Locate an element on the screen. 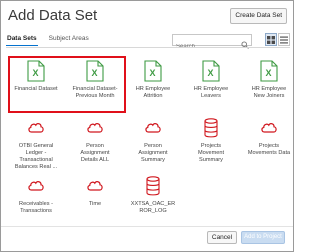 Image resolution: width=320 pixels, height=252 pixels. tab-subject-areas: Subject Areas is located at coordinates (69, 39).